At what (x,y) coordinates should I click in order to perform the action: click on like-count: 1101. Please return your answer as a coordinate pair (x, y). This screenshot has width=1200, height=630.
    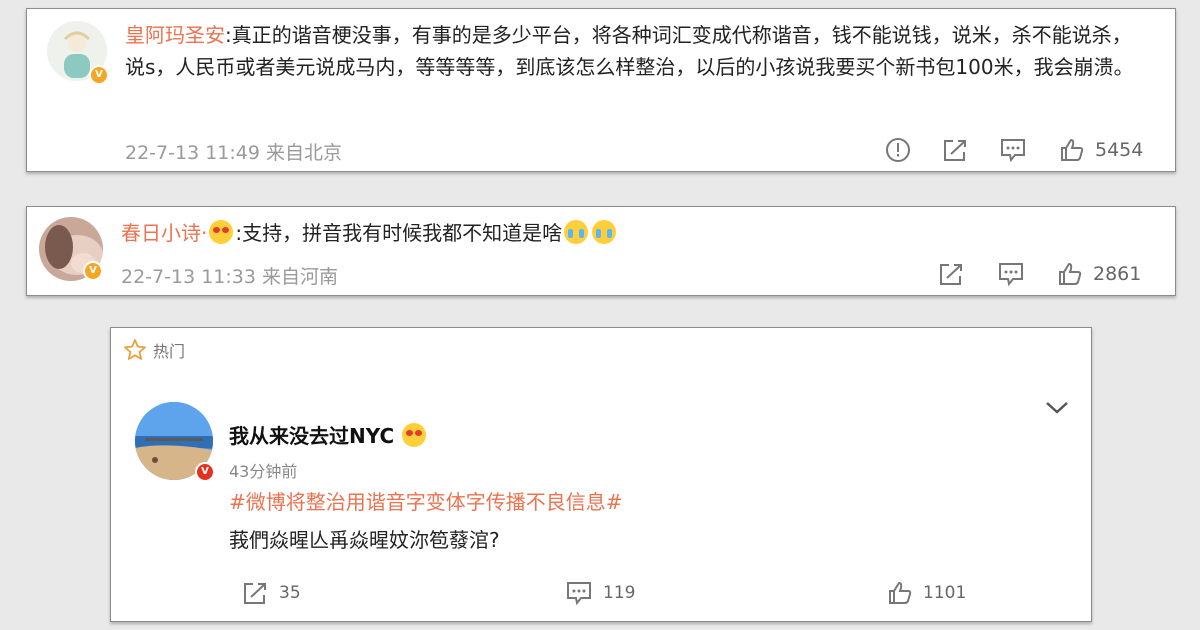
    Looking at the image, I should click on (945, 593).